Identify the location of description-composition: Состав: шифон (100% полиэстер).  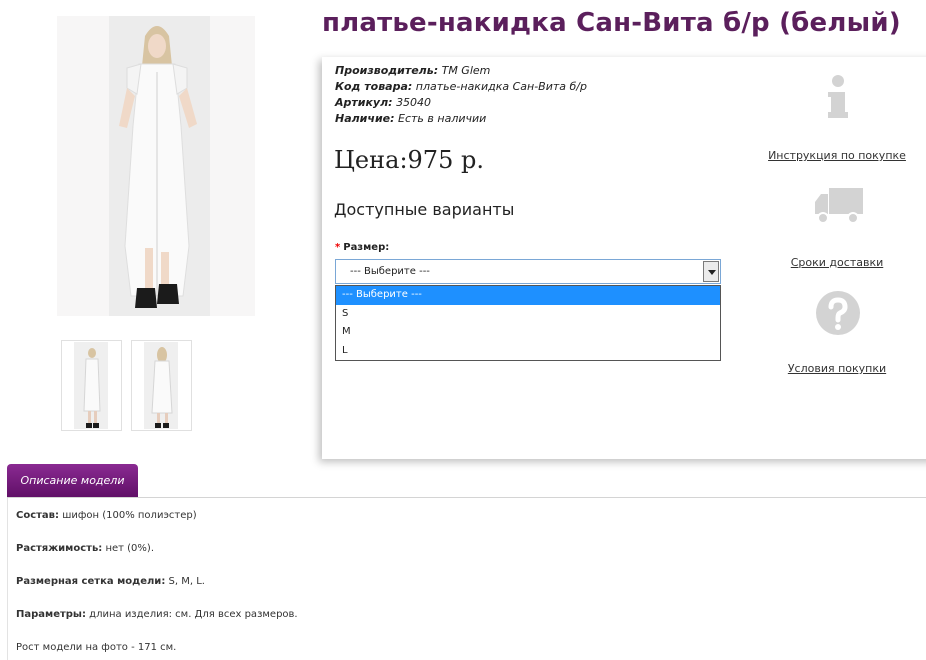
(106, 515).